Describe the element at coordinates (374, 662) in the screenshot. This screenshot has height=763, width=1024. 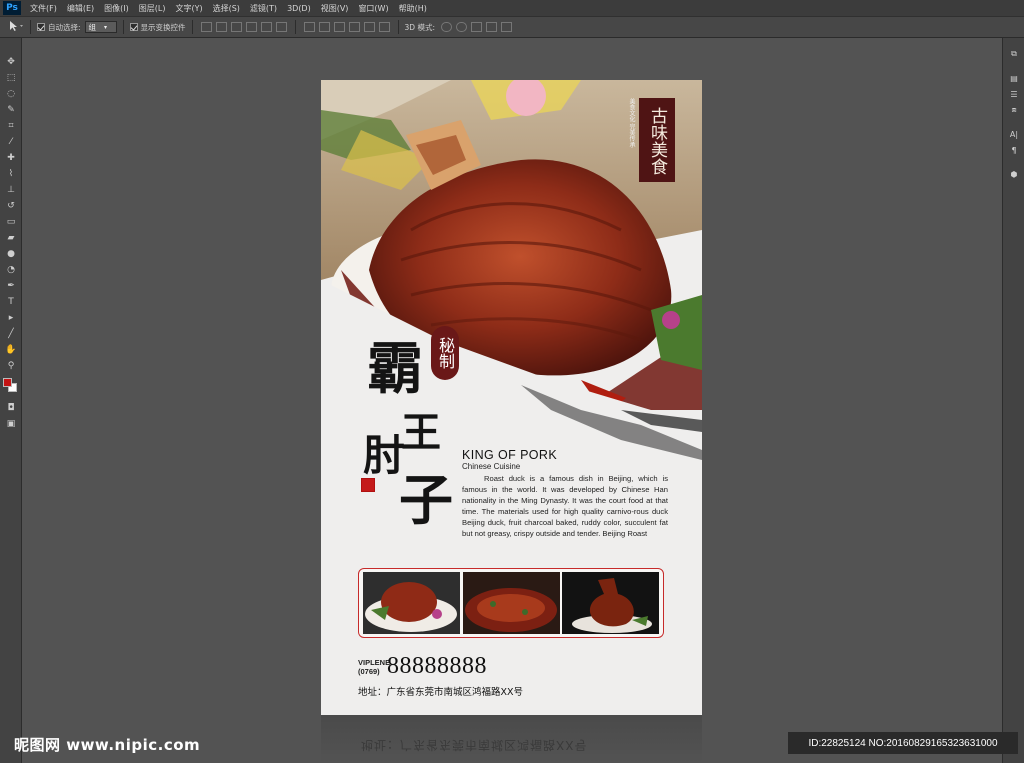
I see `phone-label-line-1: VIPLENE` at that location.